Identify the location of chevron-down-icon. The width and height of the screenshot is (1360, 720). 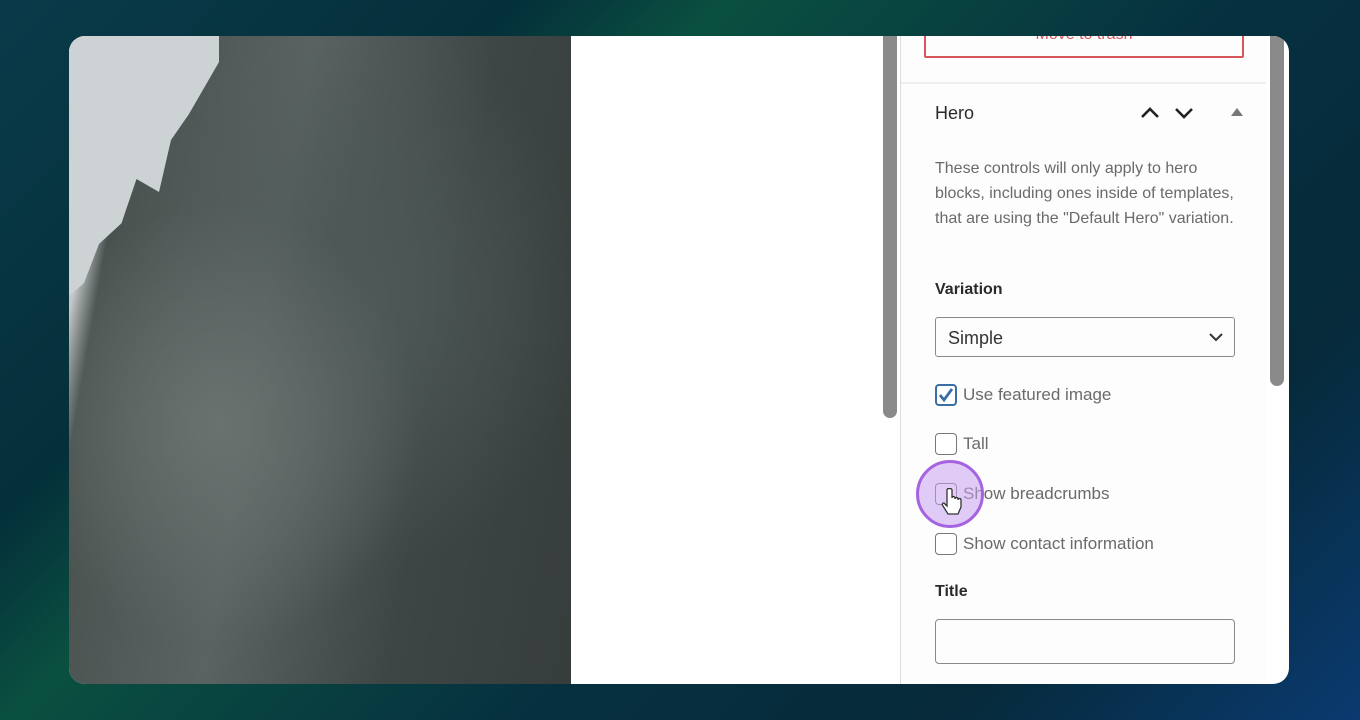
(1216, 337).